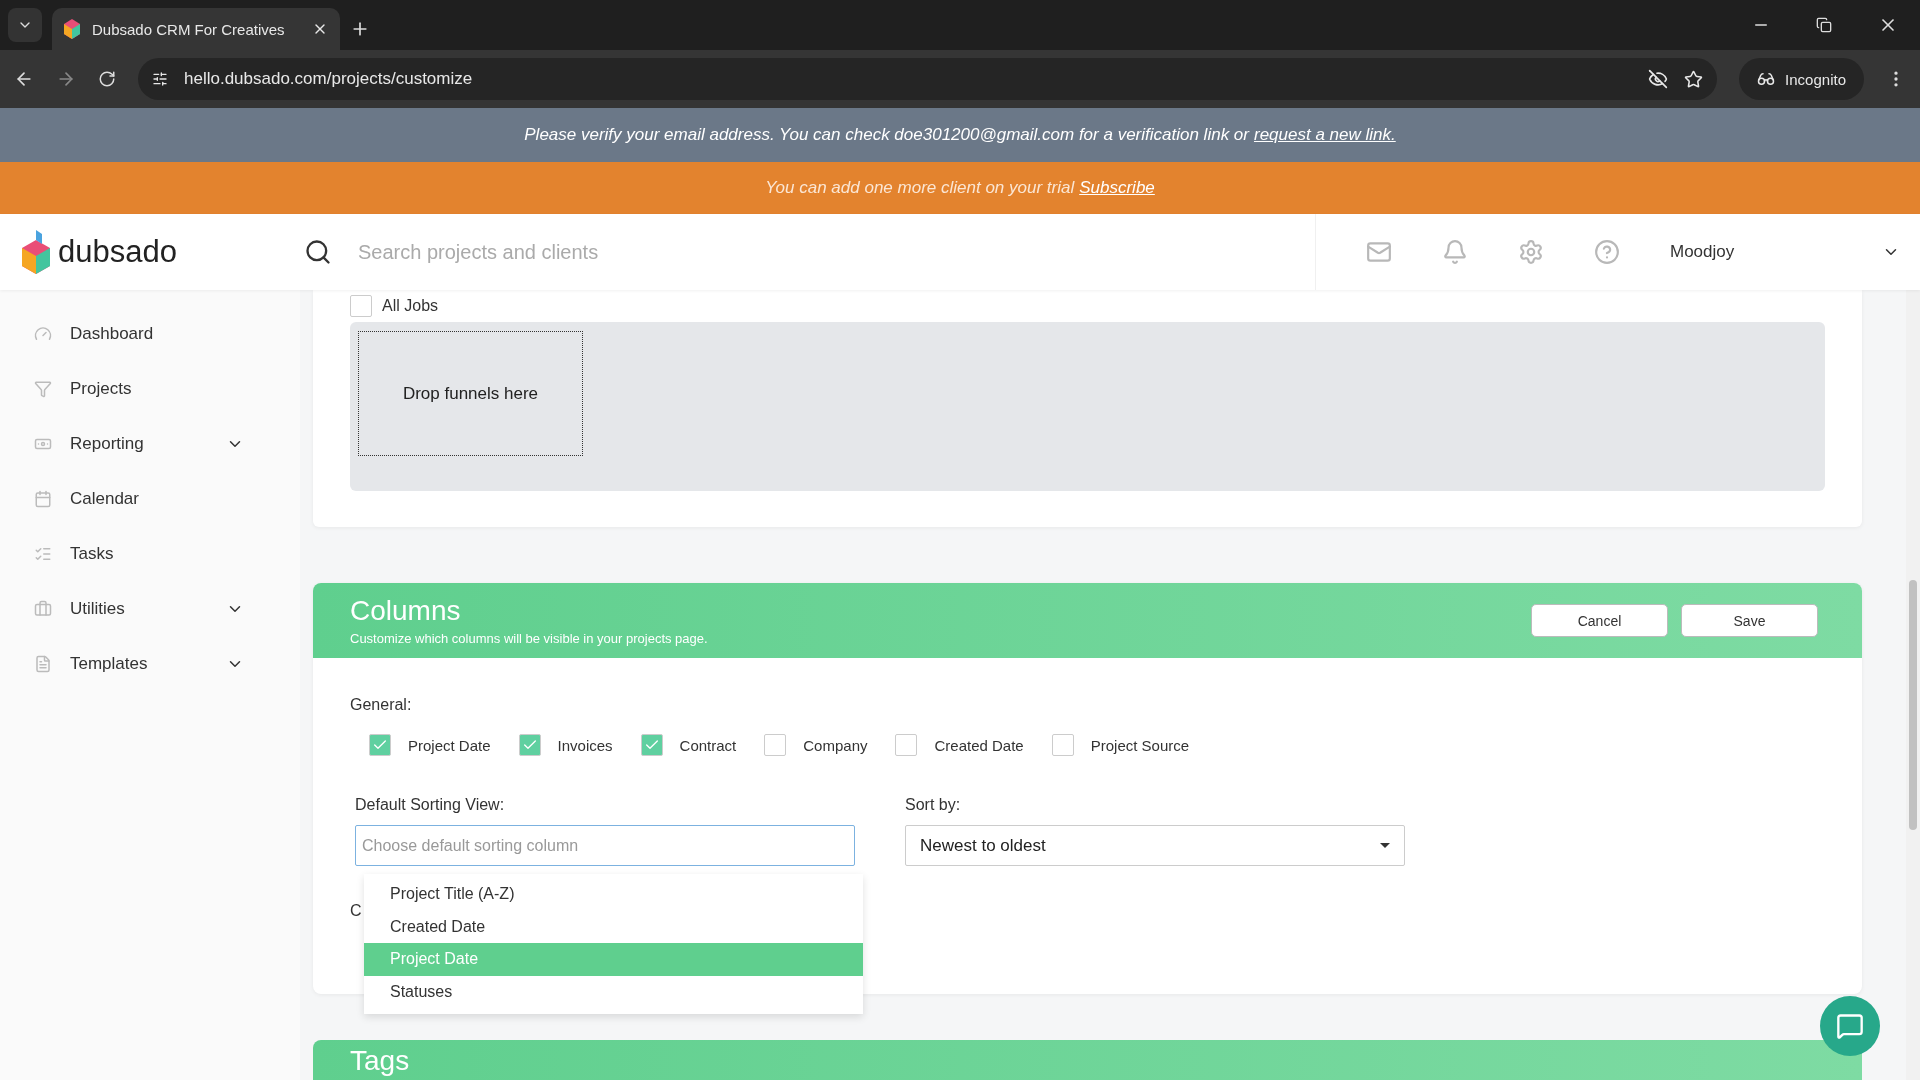  Describe the element at coordinates (1155, 845) in the screenshot. I see `sort-by-select: Newest to oldest` at that location.